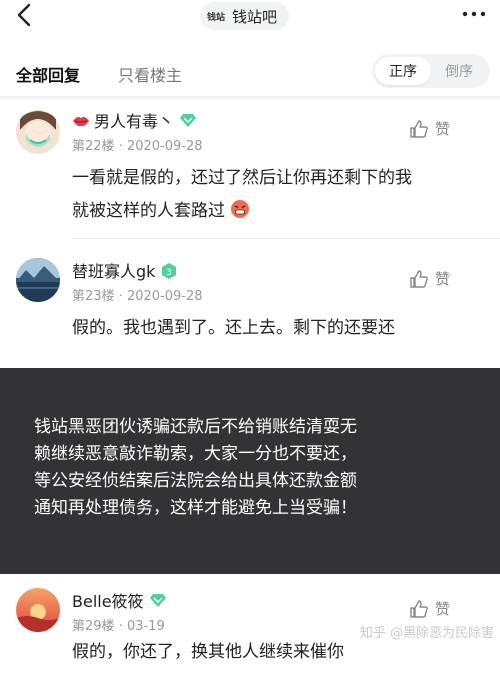  Describe the element at coordinates (403, 71) in the screenshot. I see `sort-asc-button: 正序` at that location.